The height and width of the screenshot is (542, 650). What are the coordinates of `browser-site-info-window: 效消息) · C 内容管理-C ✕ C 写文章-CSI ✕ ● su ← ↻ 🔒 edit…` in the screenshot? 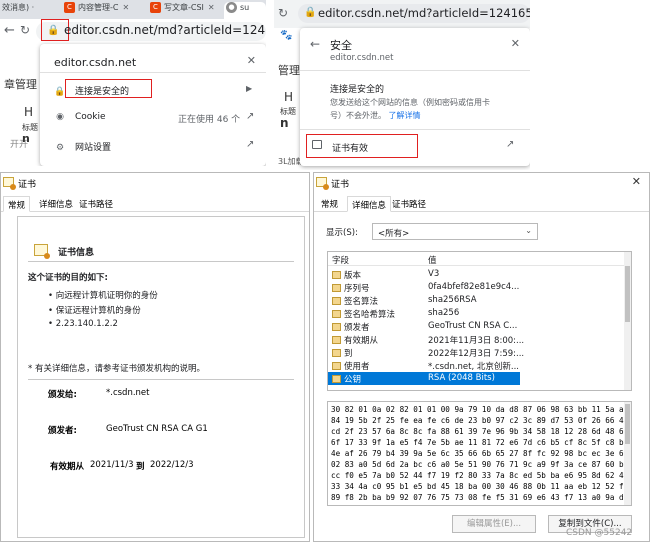 It's located at (133, 83).